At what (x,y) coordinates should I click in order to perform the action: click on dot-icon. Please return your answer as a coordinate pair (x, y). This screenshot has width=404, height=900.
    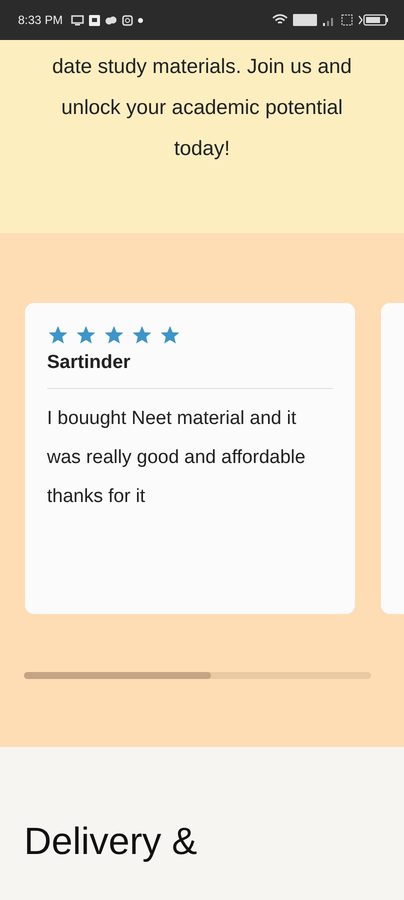
    Looking at the image, I should click on (140, 20).